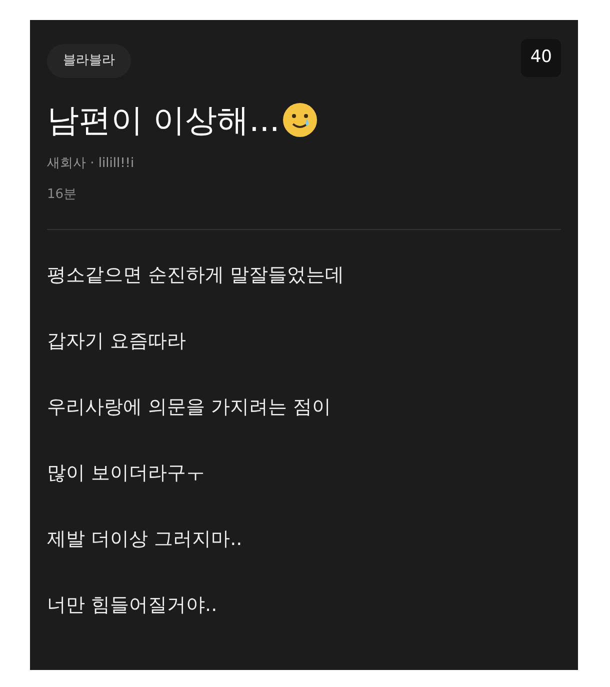 The width and height of the screenshot is (610, 687). What do you see at coordinates (189, 407) in the screenshot?
I see `body-text: 우리사랑에 의문을 가지려는 점이` at bounding box center [189, 407].